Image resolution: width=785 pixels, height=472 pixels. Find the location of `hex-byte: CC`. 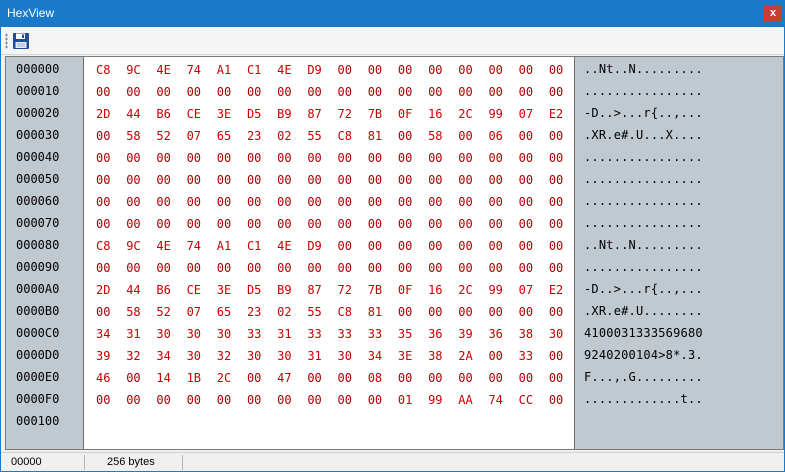

hex-byte: CC is located at coordinates (534, 400).